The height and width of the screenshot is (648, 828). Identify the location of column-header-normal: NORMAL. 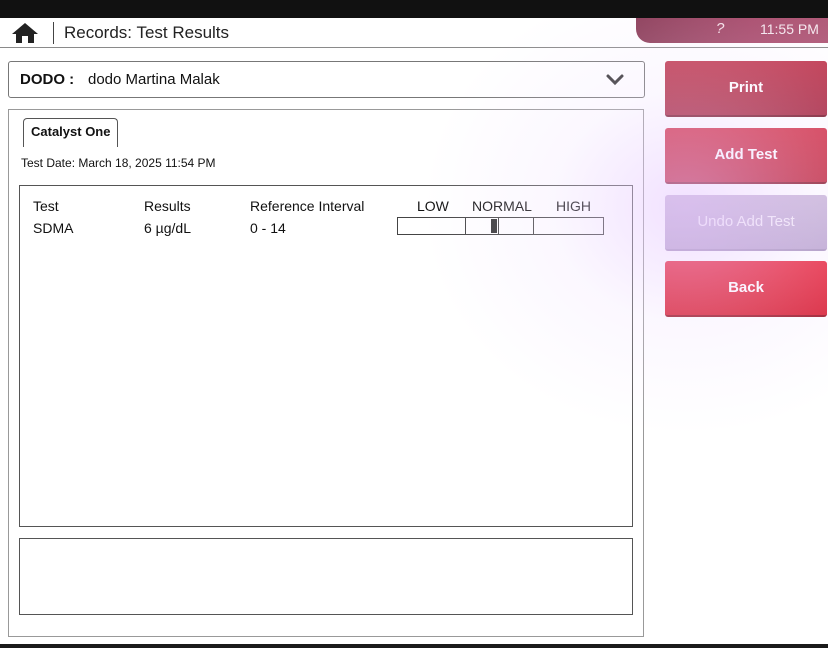
(502, 206).